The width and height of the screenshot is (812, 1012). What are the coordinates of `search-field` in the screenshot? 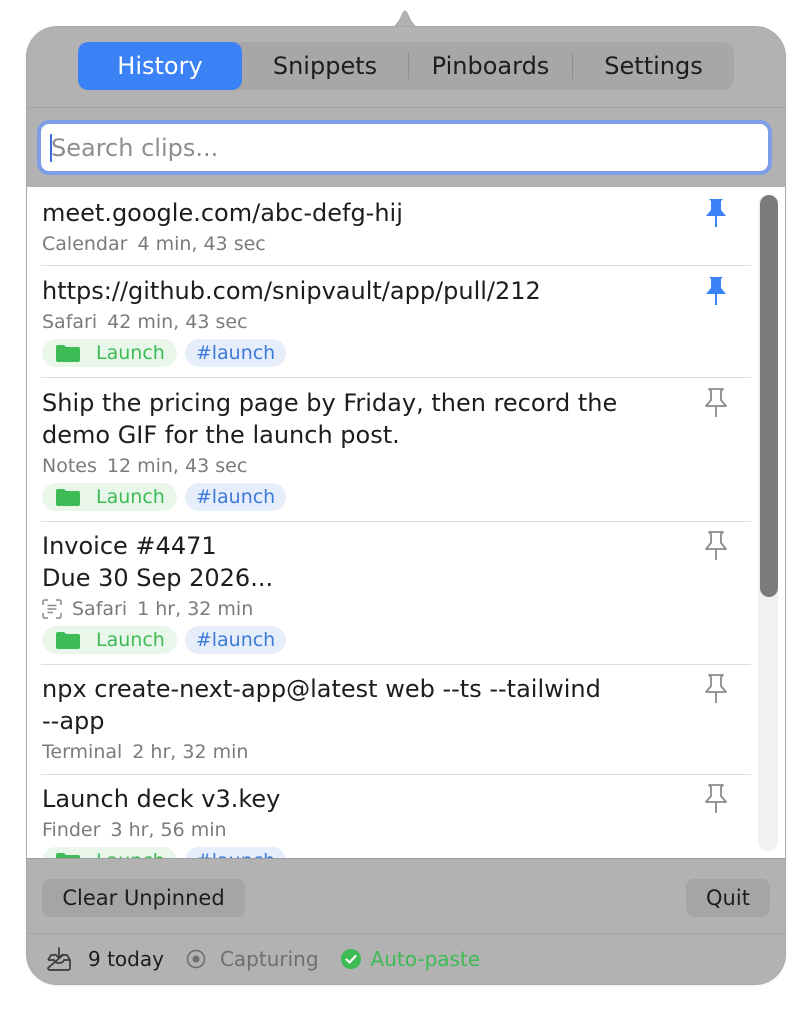 It's located at (404, 147).